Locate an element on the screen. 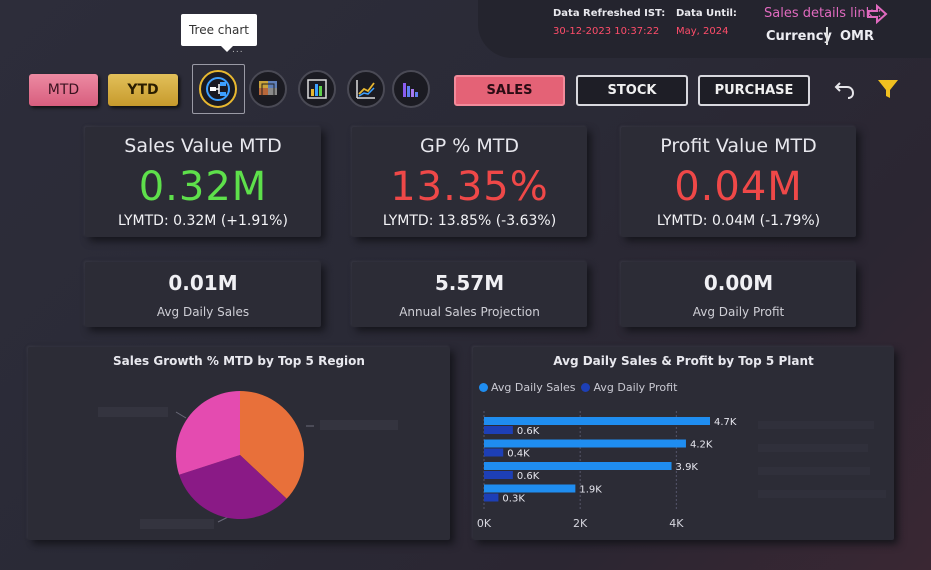 This screenshot has height=570, width=931. filter-icon is located at coordinates (888, 89).